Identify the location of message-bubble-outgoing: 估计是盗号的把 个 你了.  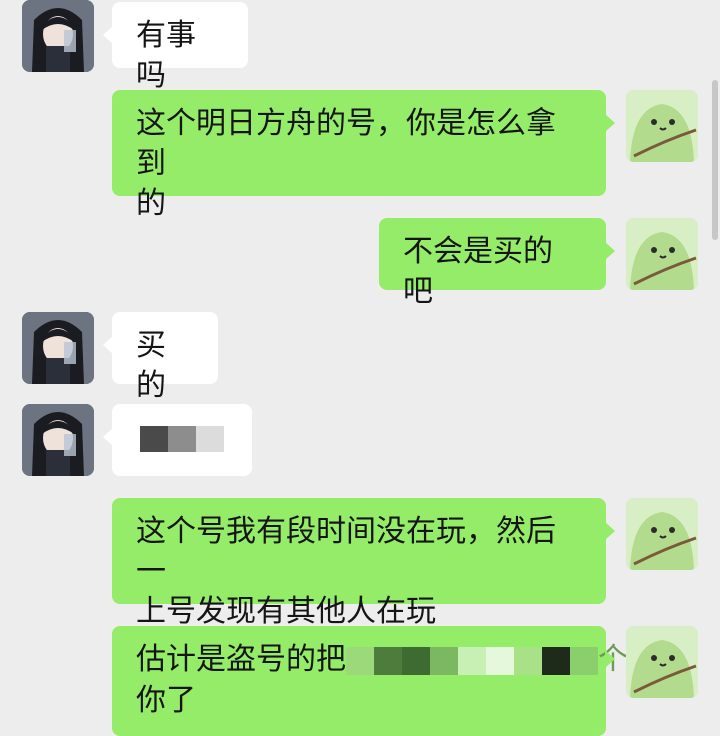
(370, 681).